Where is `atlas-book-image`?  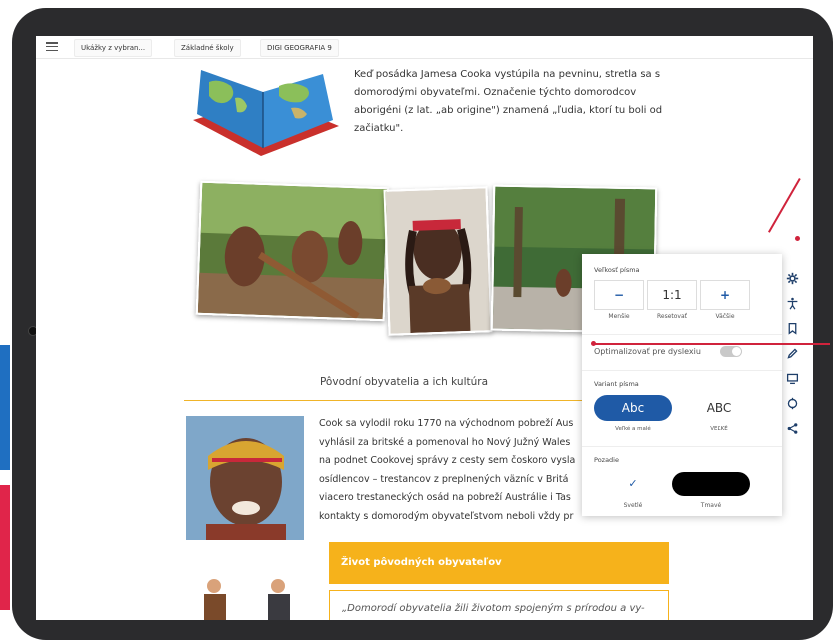
atlas-book-image is located at coordinates (266, 113).